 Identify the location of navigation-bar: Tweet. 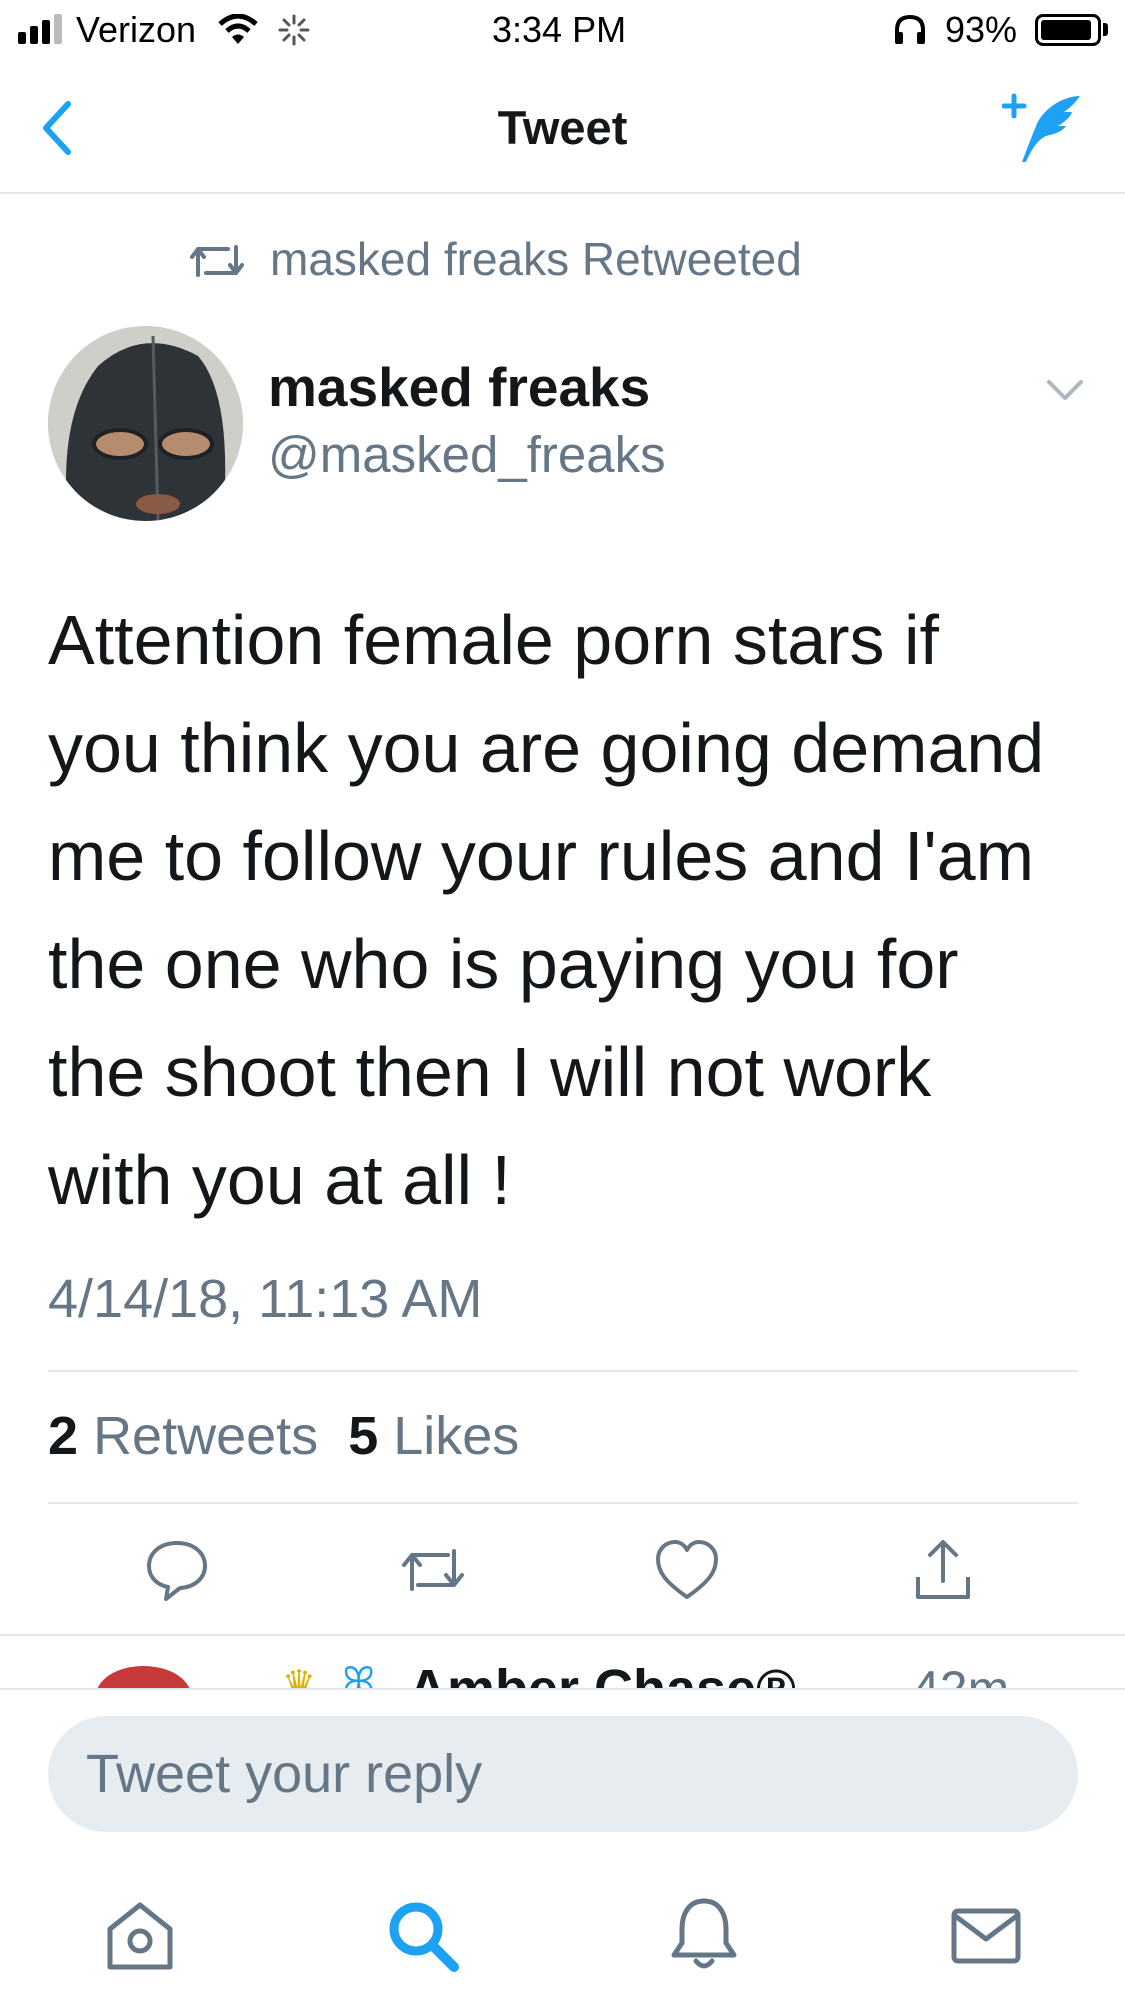
(562, 128).